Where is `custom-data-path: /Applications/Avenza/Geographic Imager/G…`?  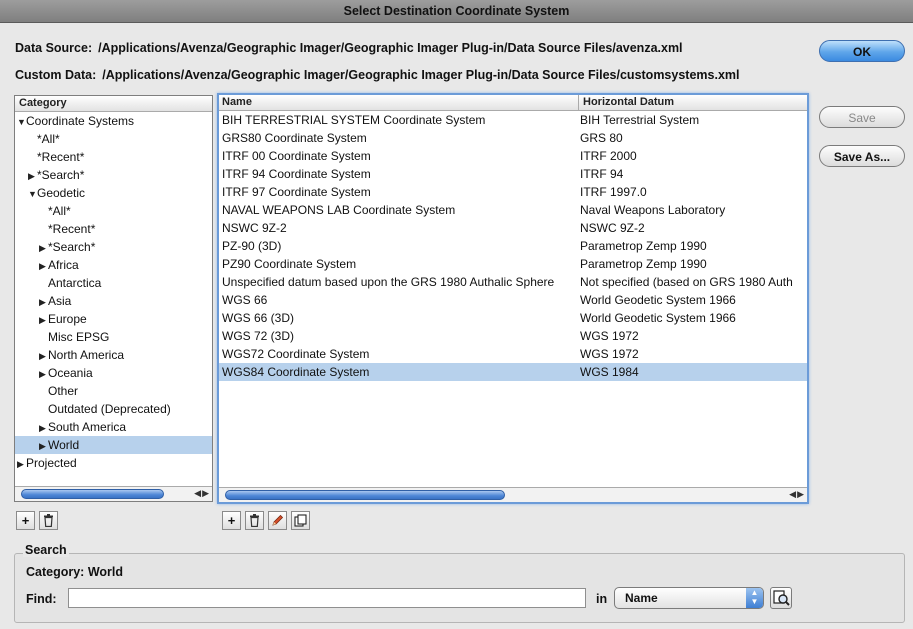
custom-data-path: /Applications/Avenza/Geographic Imager/G… is located at coordinates (421, 75).